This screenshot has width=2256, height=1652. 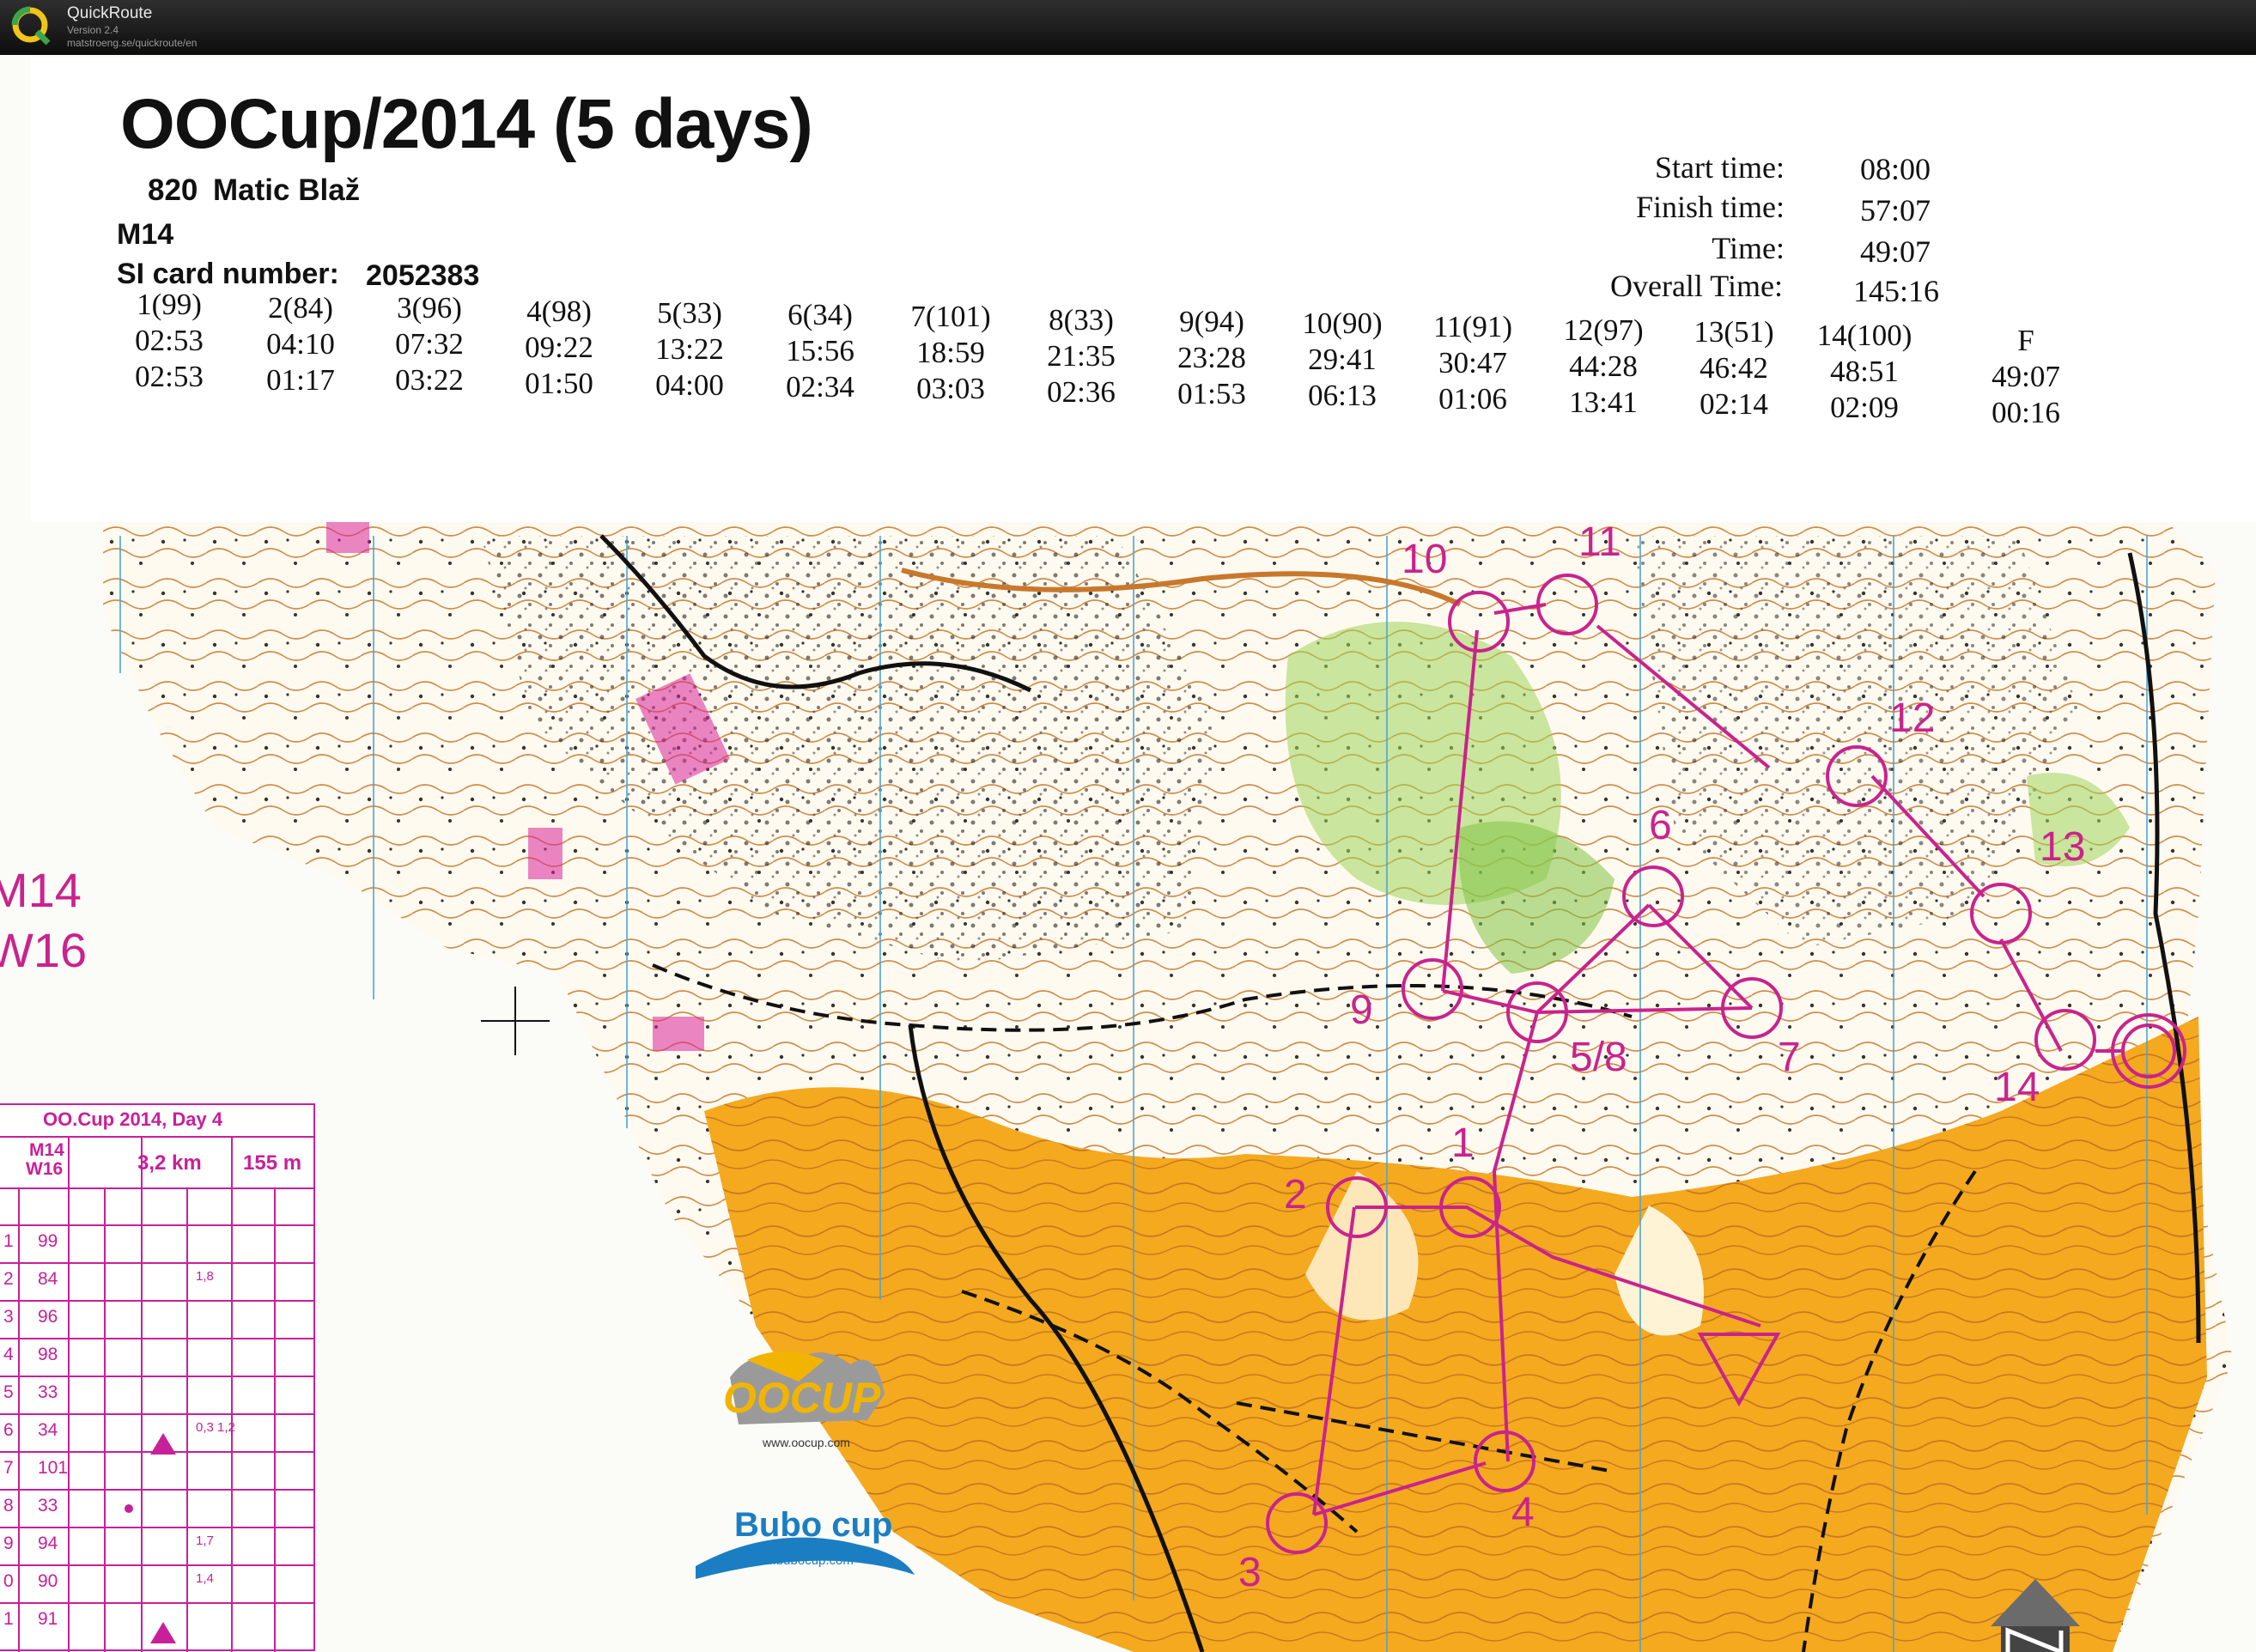 What do you see at coordinates (215, 1427) in the screenshot?
I see `cdesc-row-extra: 0,3 1,2` at bounding box center [215, 1427].